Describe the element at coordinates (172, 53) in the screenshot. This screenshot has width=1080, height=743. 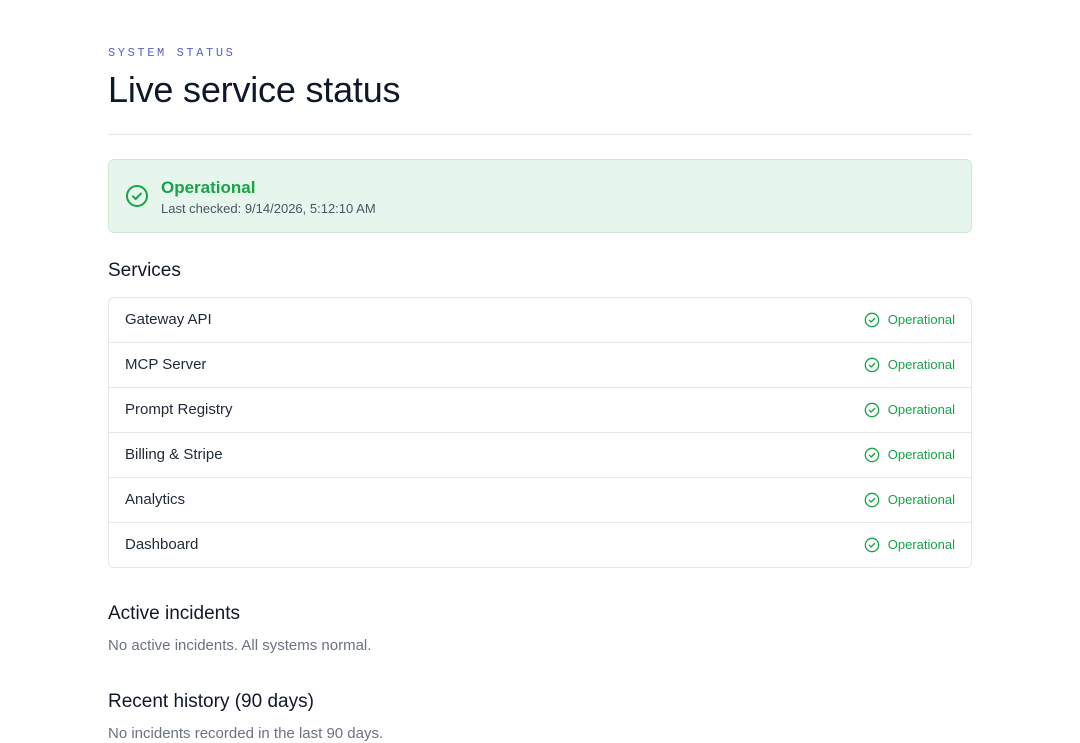
I see `page-eyebrow: SYSTEM STATUS` at that location.